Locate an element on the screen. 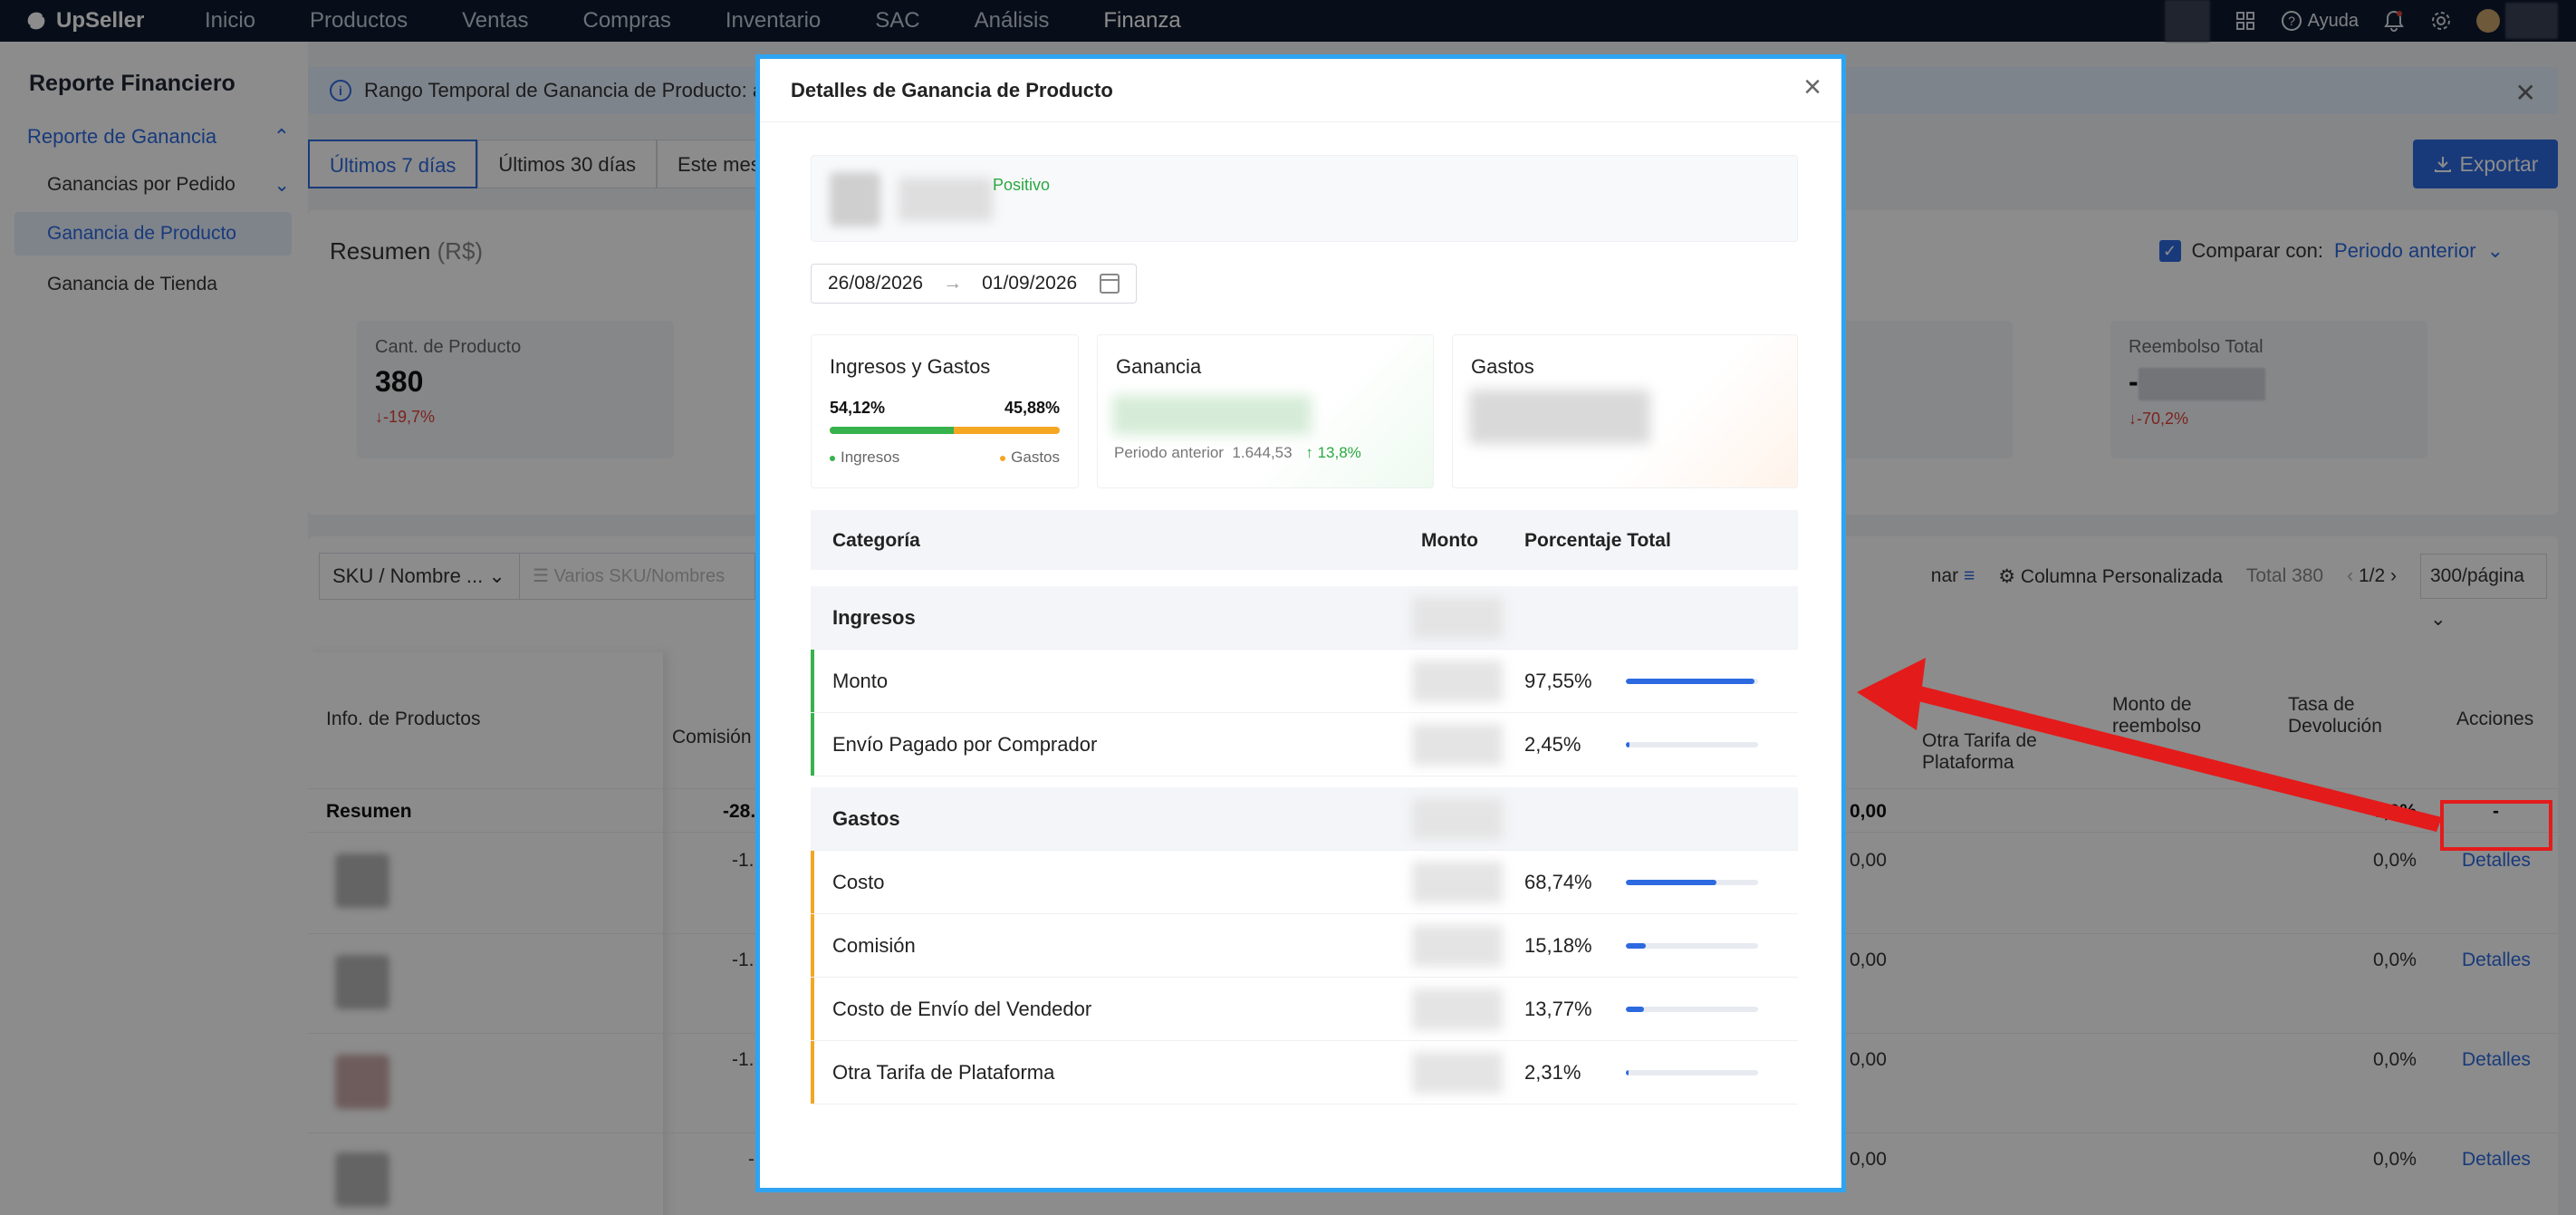 This screenshot has width=2576, height=1215. status-badge: Positivo is located at coordinates (1022, 185).